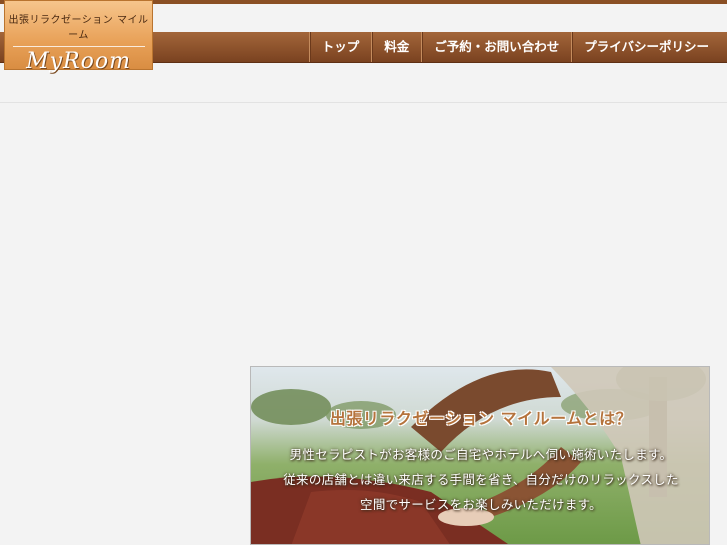 This screenshot has width=727, height=545. Describe the element at coordinates (481, 504) in the screenshot. I see `hero-text-line: 空間でサービスをお楽しみいただけます。` at that location.